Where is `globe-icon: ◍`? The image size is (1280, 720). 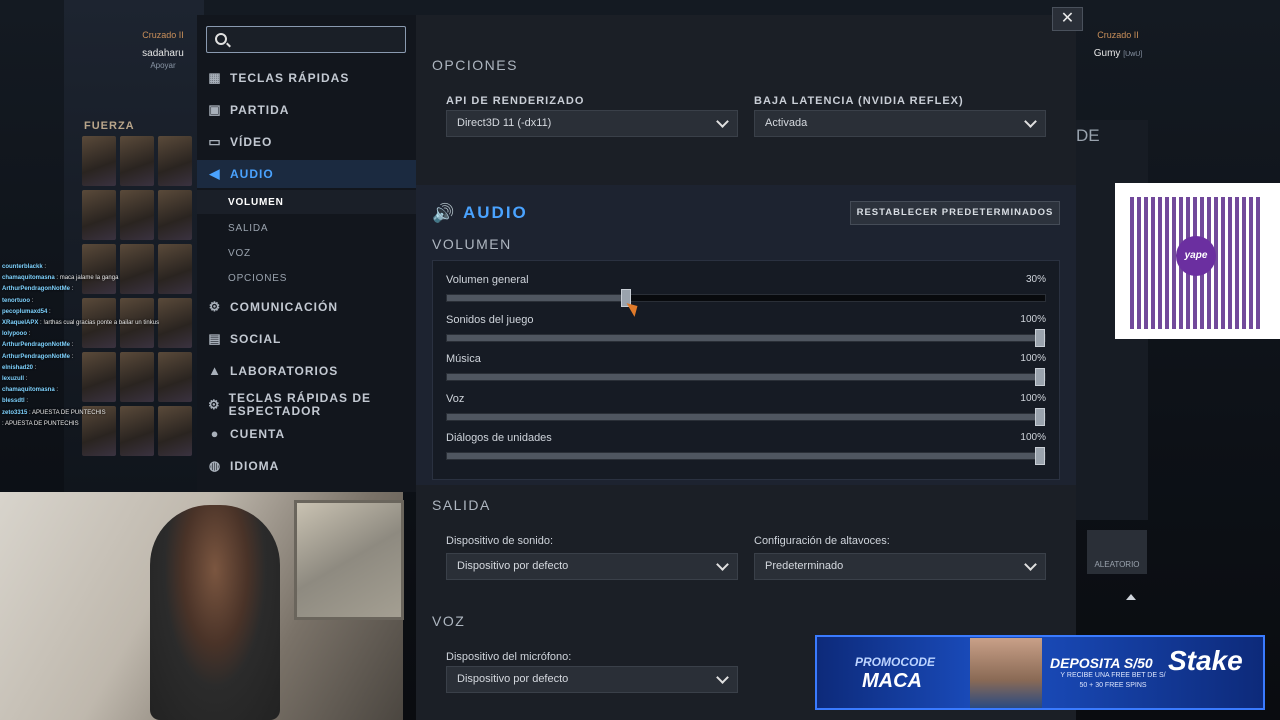
globe-icon: ◍ is located at coordinates (215, 465).